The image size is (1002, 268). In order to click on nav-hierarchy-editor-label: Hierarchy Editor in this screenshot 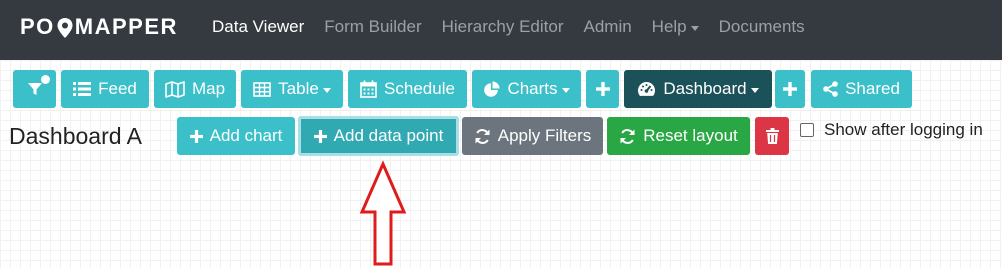, I will do `click(502, 26)`.